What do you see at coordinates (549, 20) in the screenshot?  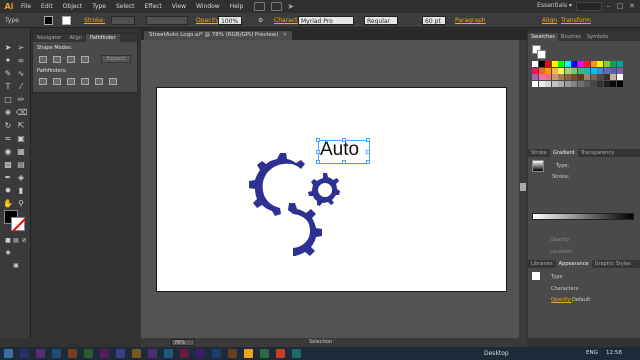 I see `align-link: Align` at bounding box center [549, 20].